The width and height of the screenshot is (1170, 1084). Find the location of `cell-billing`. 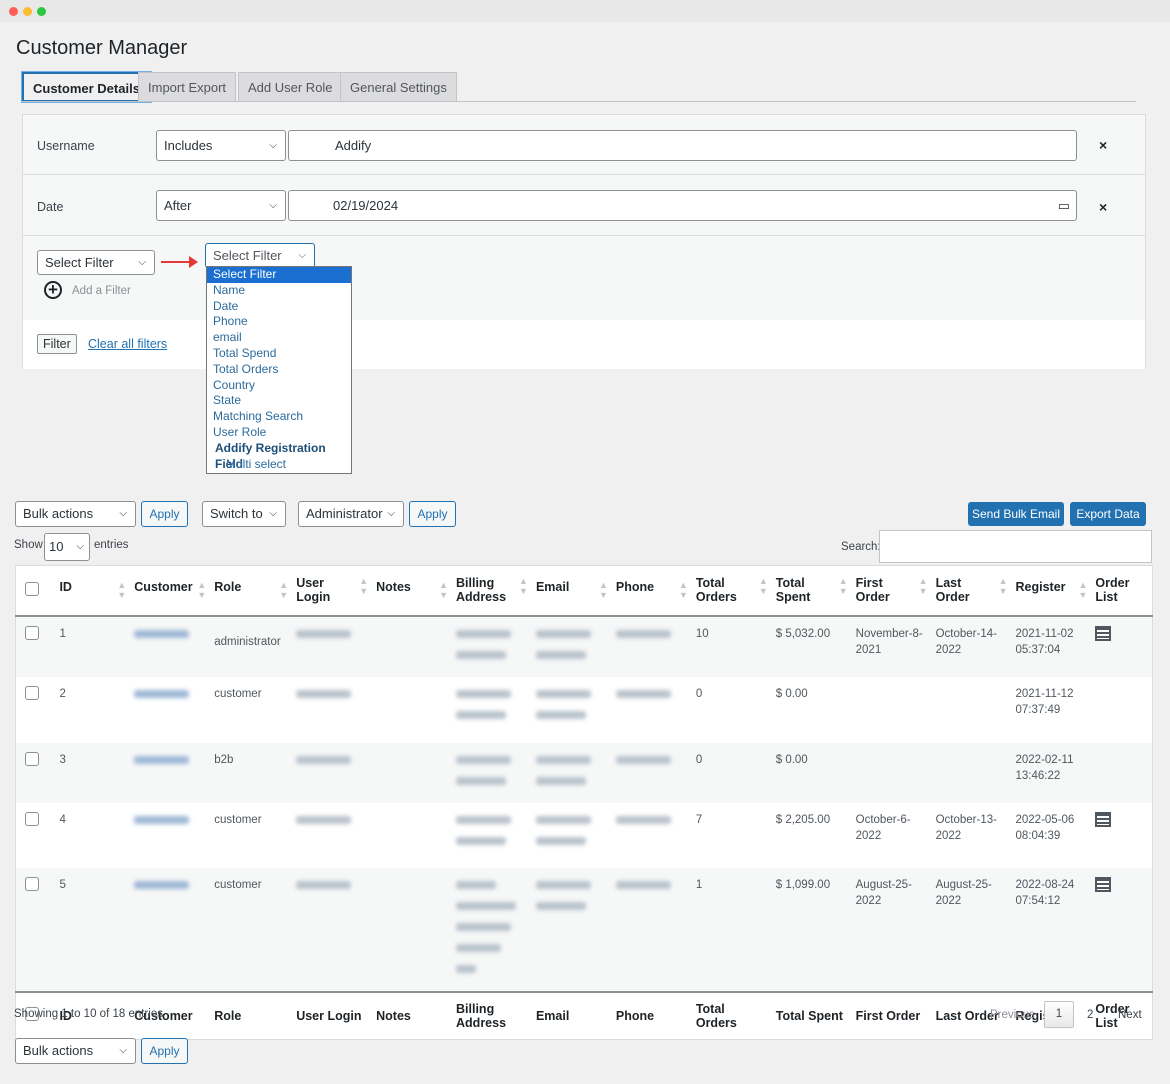

cell-billing is located at coordinates (492, 646).